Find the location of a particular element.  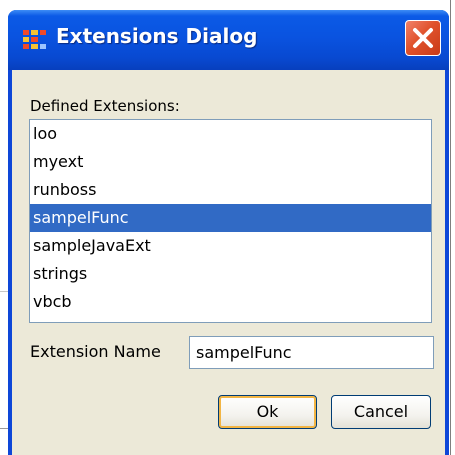

extension-list-item: runboss is located at coordinates (230, 190).